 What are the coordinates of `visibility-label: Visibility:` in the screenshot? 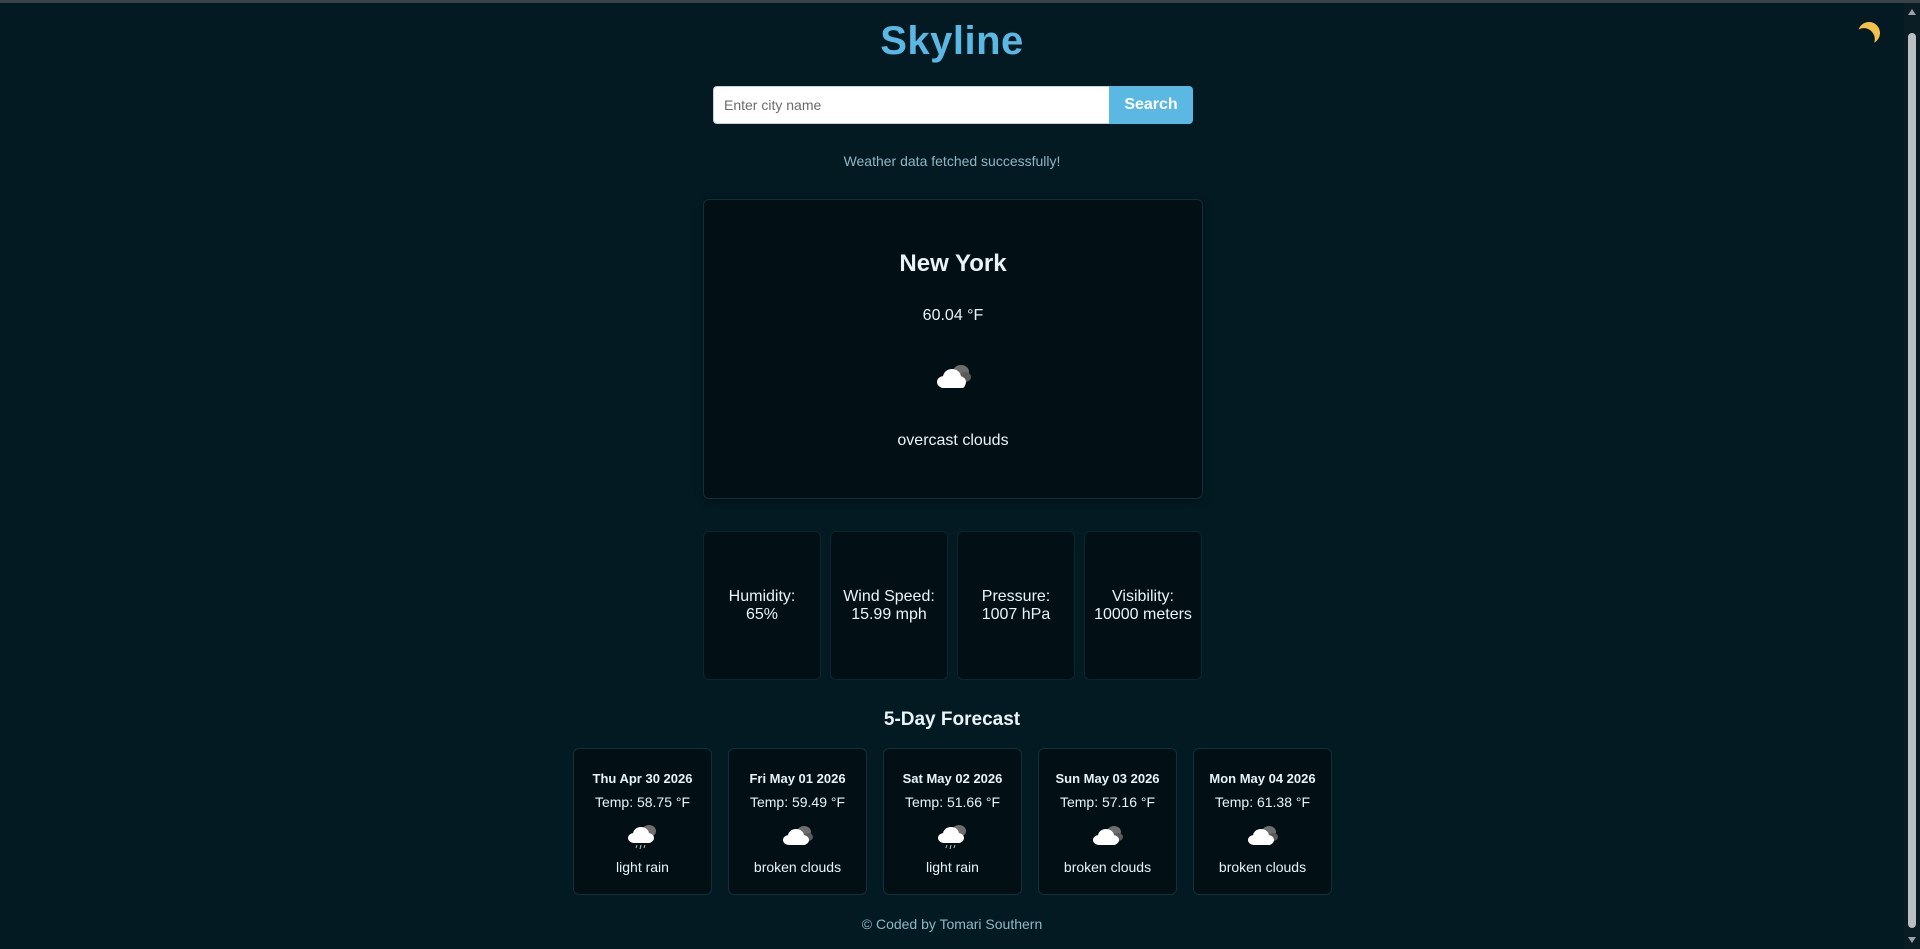 It's located at (1143, 596).